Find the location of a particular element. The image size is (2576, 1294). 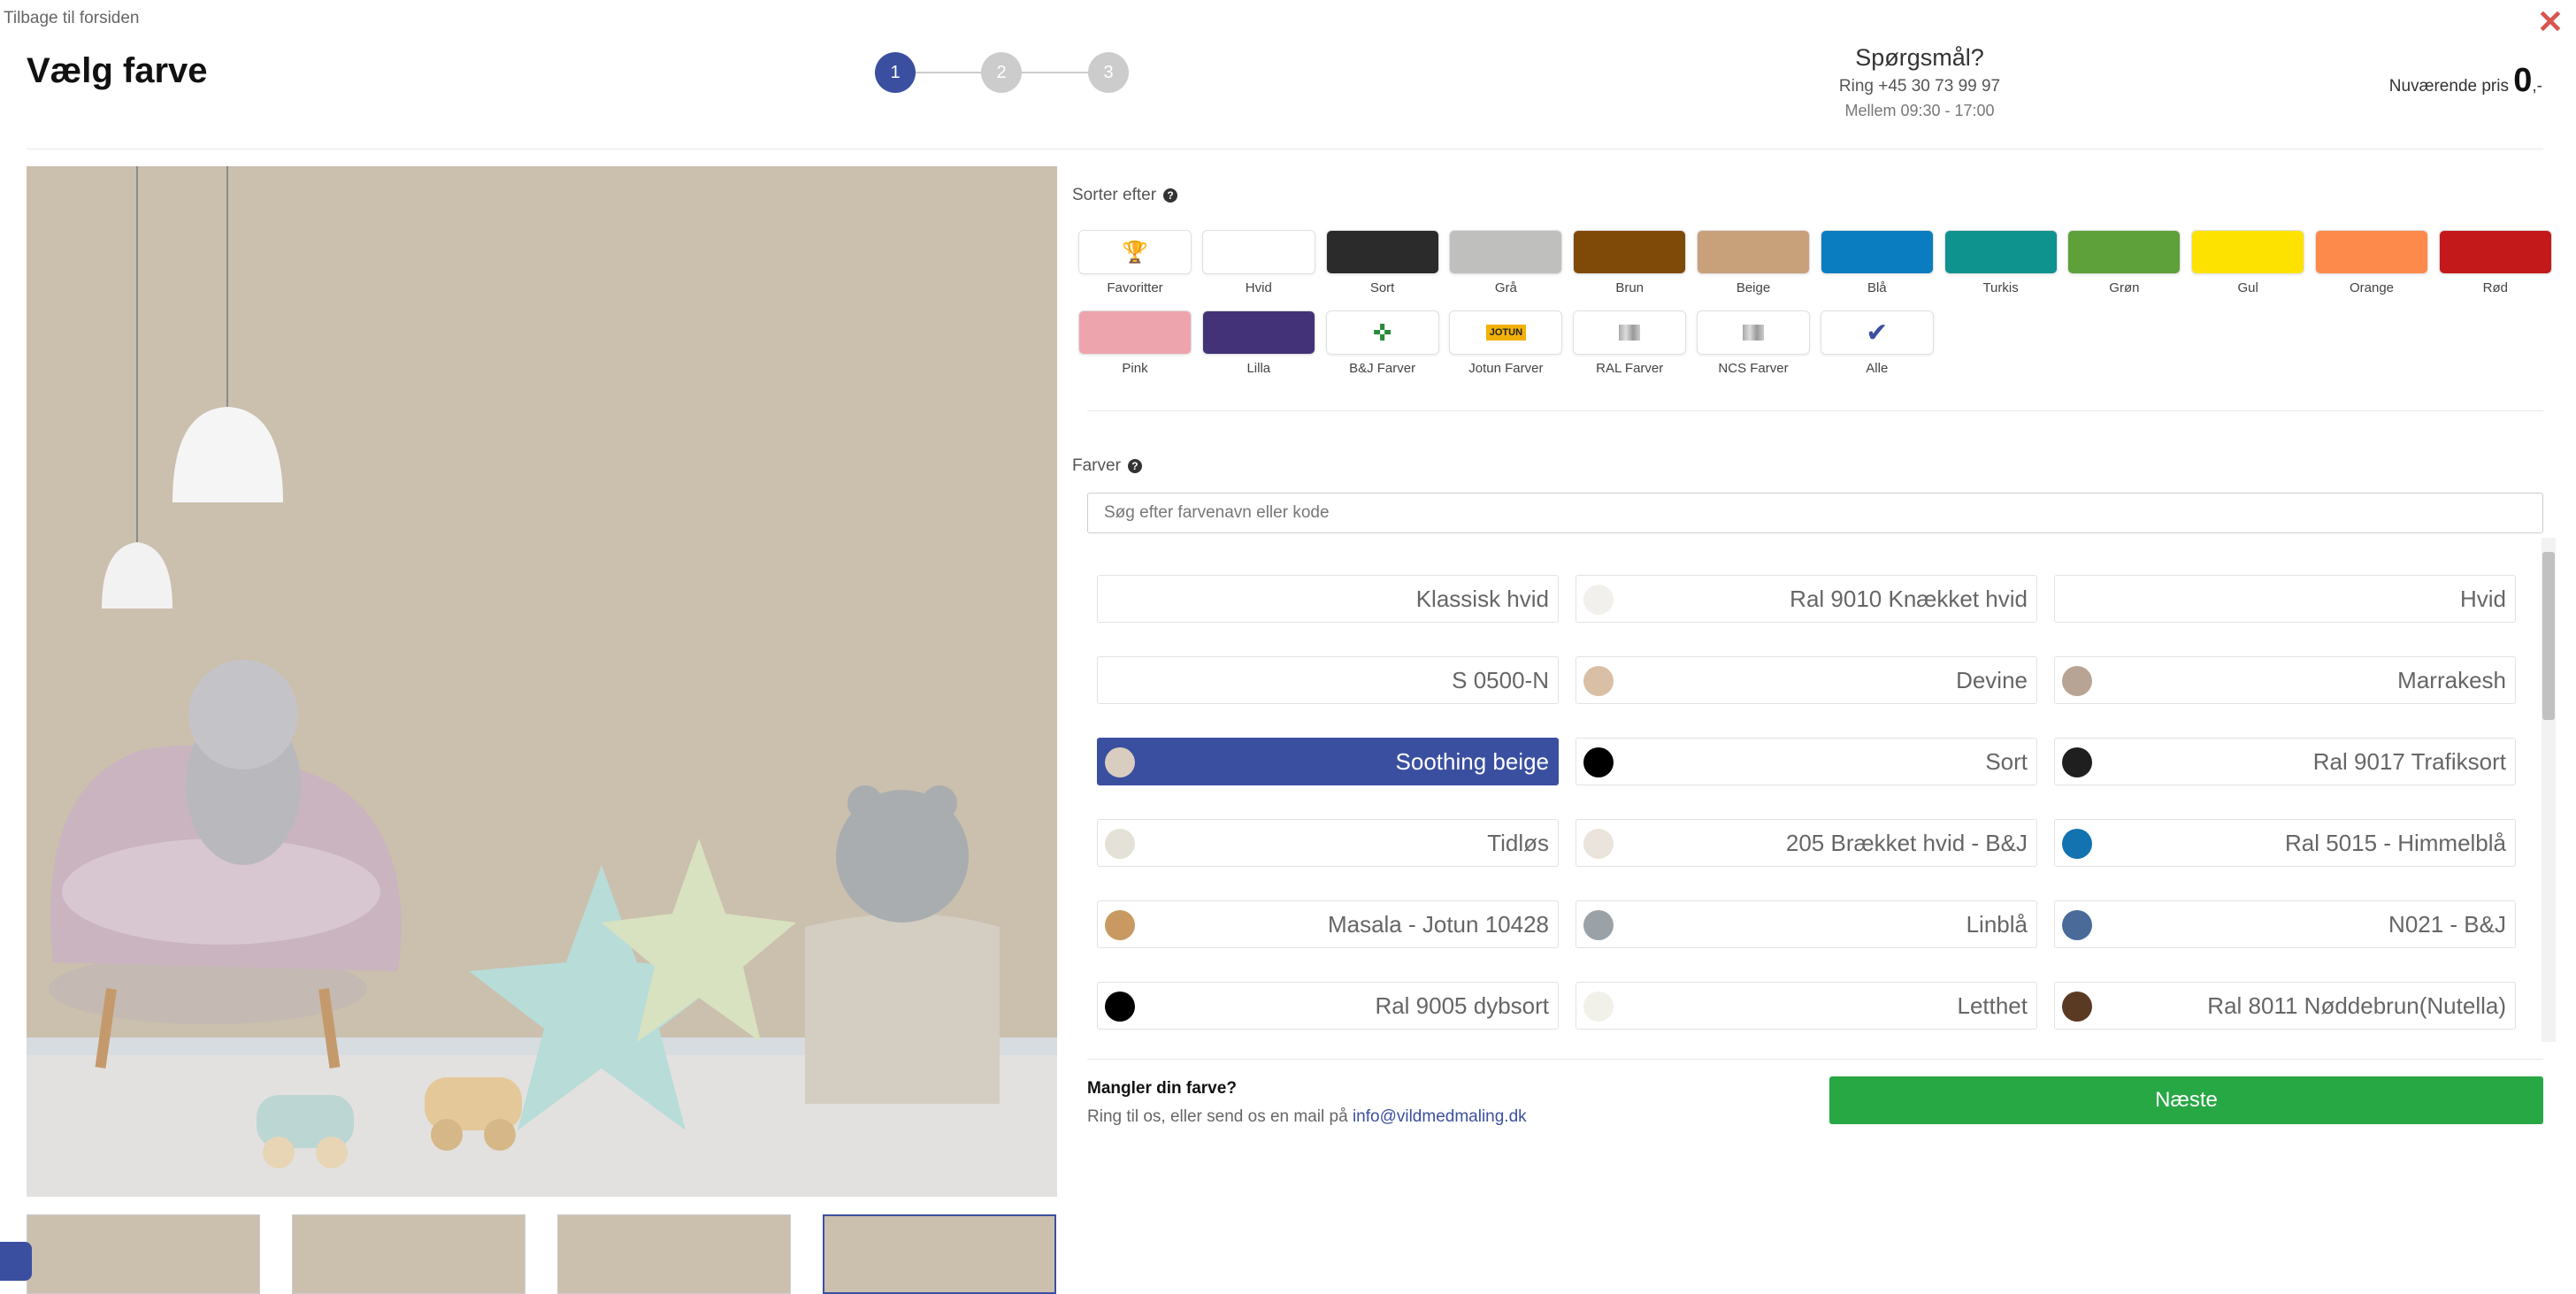

color-option-label: Devine is located at coordinates (1992, 679).